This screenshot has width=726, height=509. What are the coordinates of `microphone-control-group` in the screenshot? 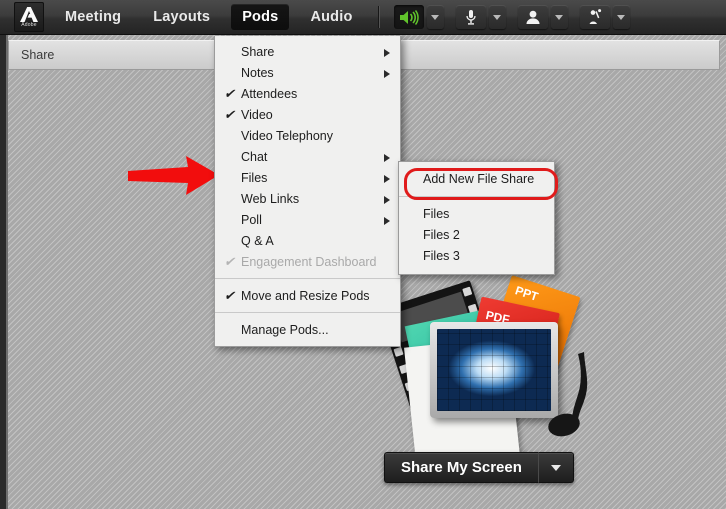 It's located at (480, 17).